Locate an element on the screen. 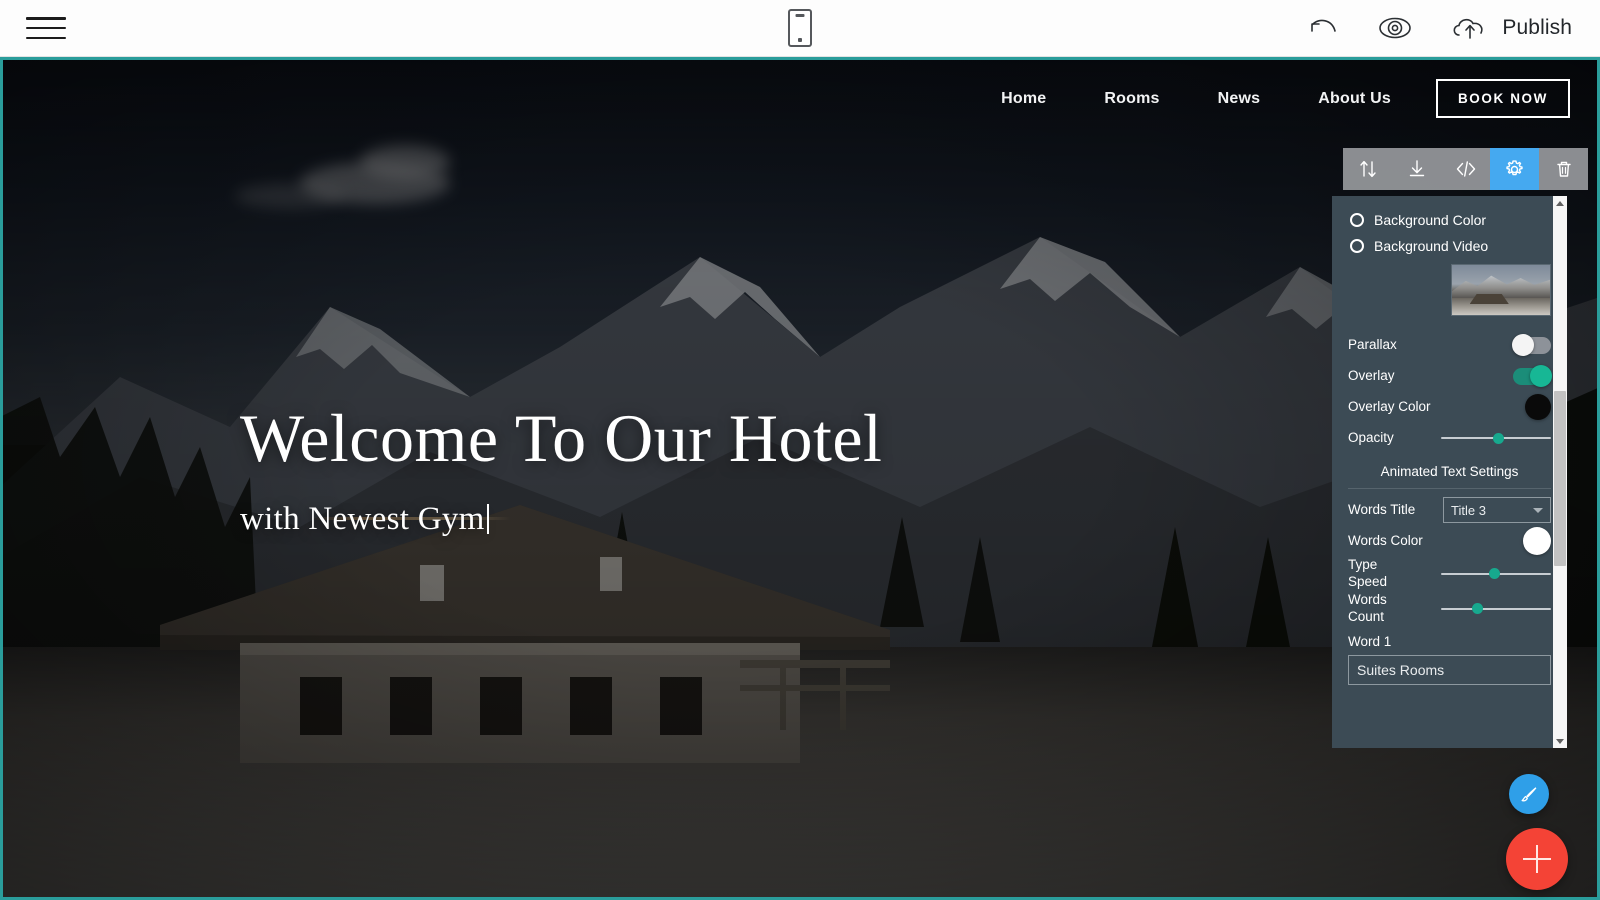 The image size is (1600, 900). animated-text-settings-heading: Animated Text Settings is located at coordinates (1449, 471).